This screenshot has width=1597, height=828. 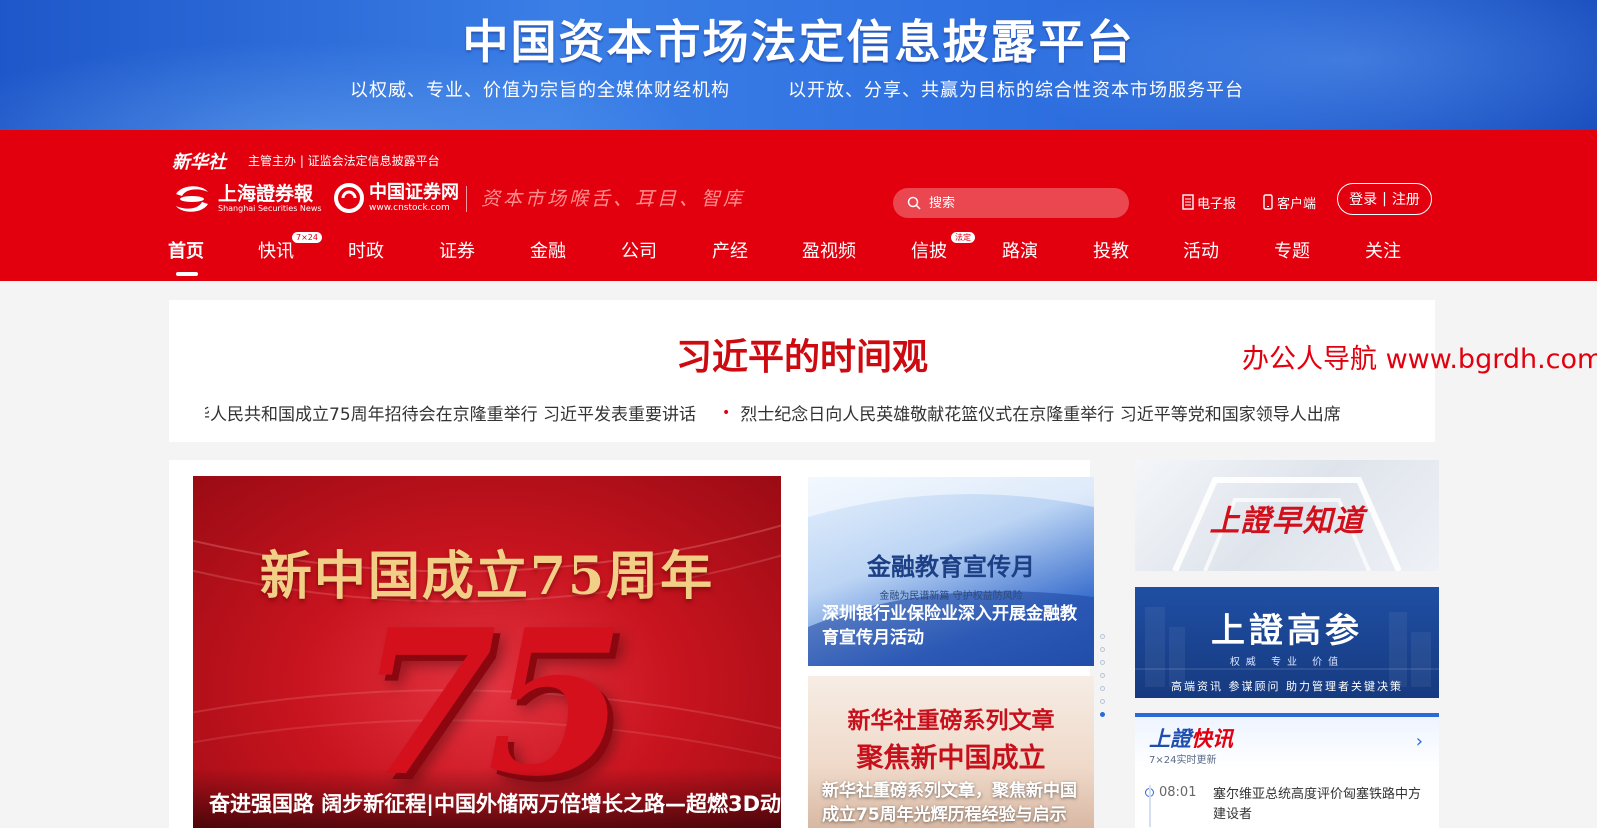 What do you see at coordinates (730, 258) in the screenshot?
I see `nav-item-industry: 产经` at bounding box center [730, 258].